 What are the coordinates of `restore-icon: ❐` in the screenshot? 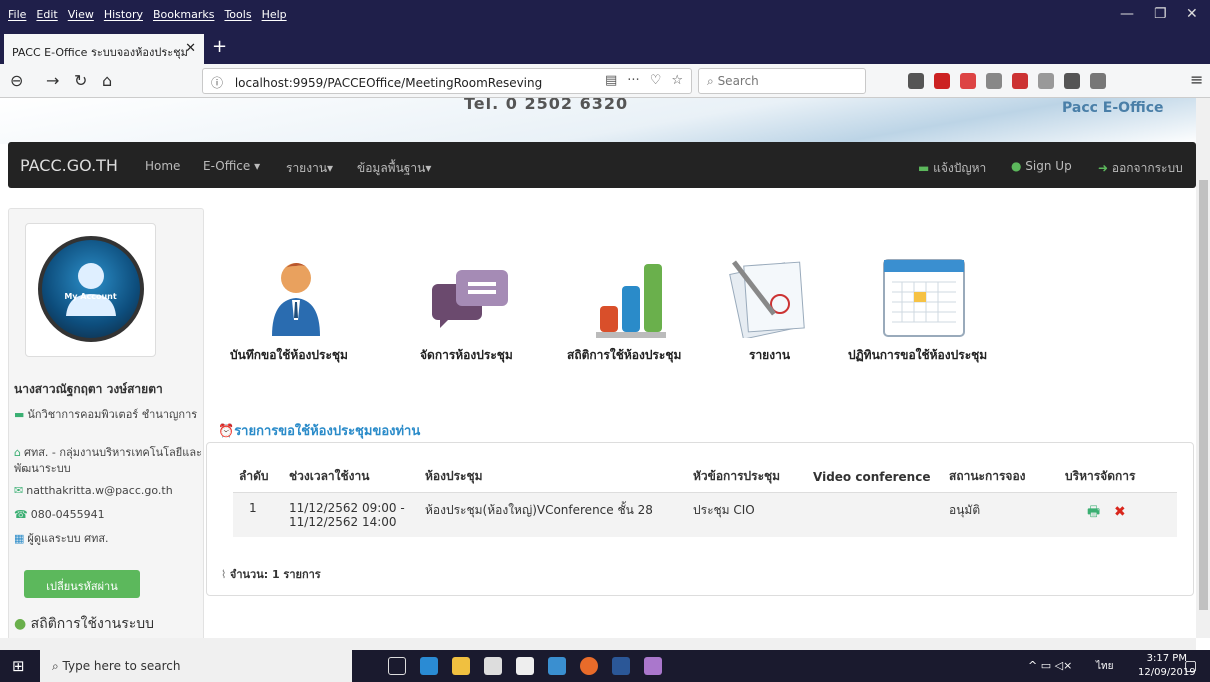 It's located at (1160, 14).